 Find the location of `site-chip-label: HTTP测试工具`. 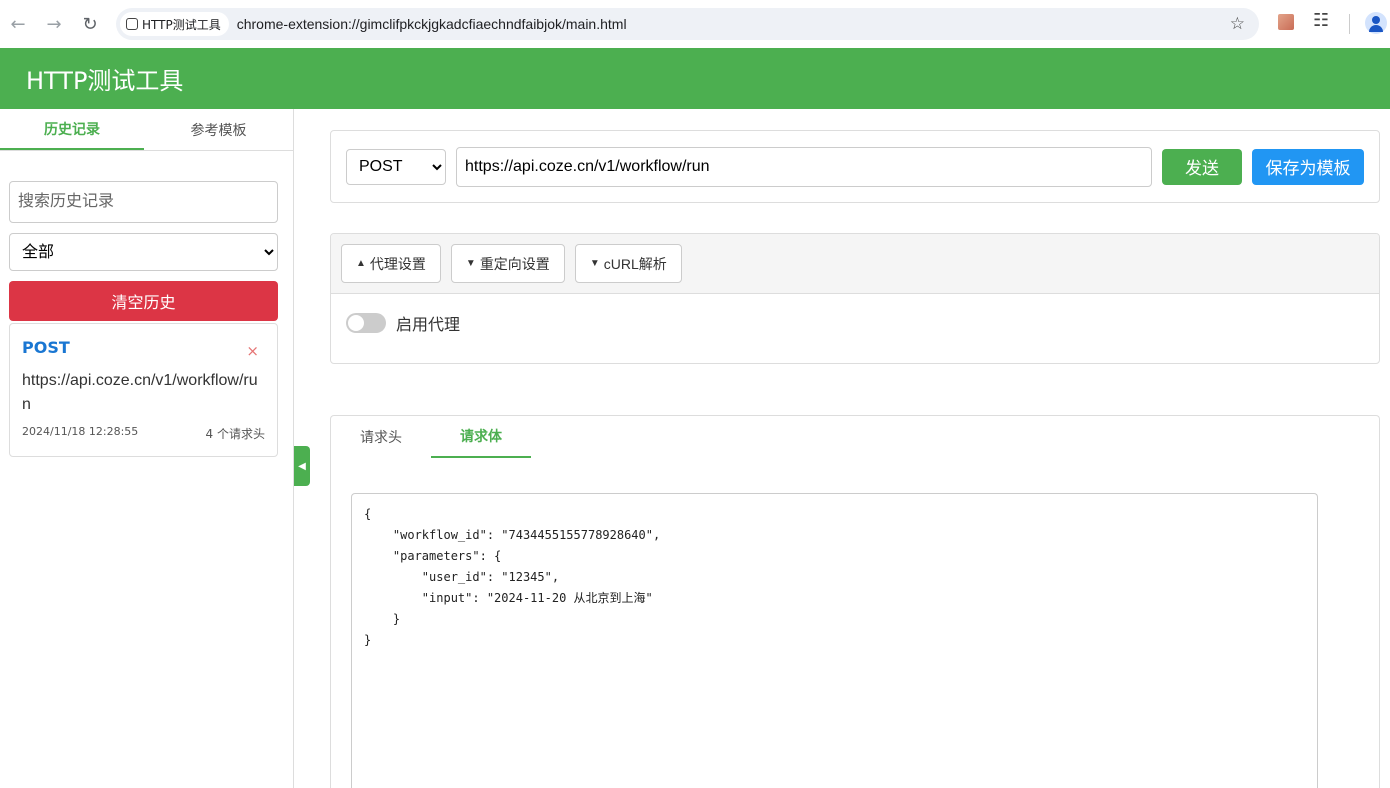

site-chip-label: HTTP测试工具 is located at coordinates (181, 24).